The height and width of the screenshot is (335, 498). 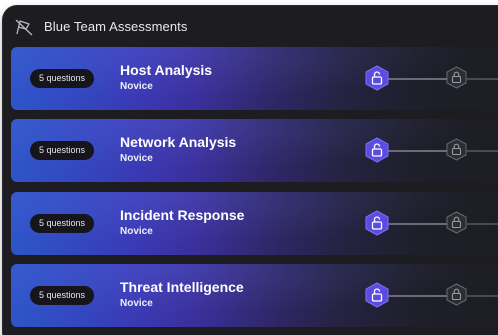 What do you see at coordinates (24, 27) in the screenshot?
I see `crossed-flag-icon` at bounding box center [24, 27].